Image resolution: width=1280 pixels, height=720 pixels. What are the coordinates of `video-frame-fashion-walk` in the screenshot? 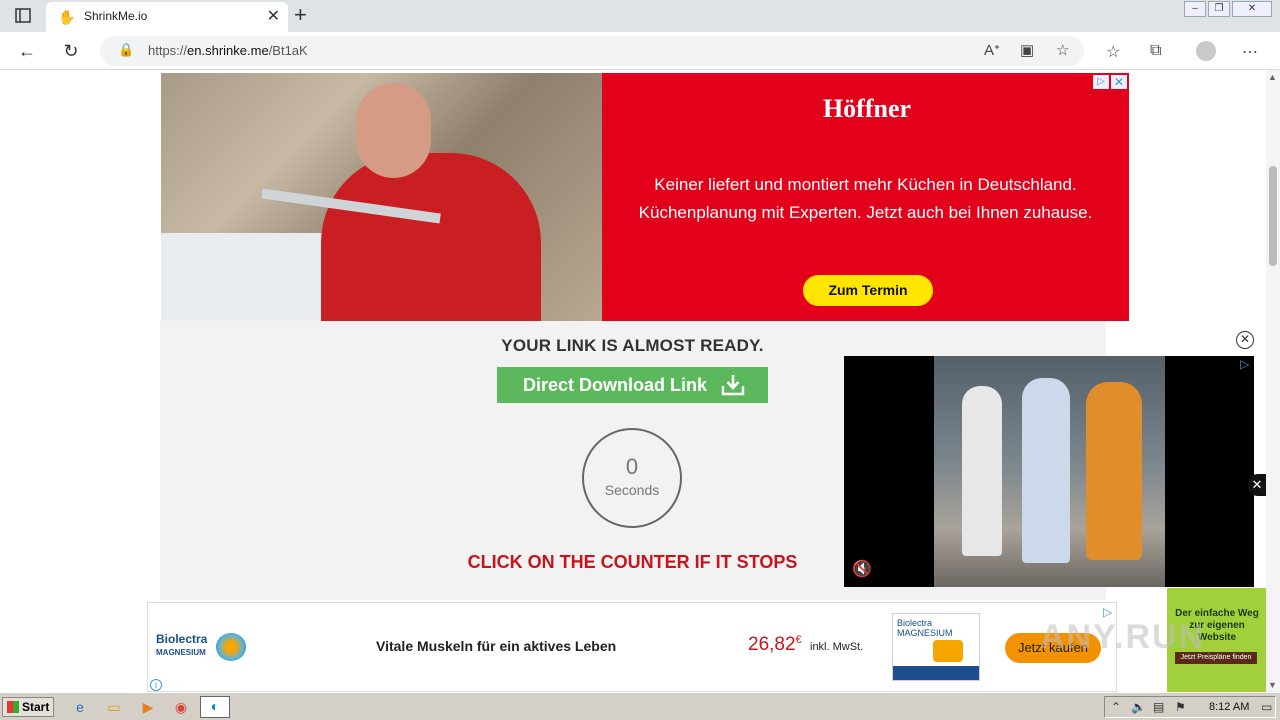 It's located at (1049, 471).